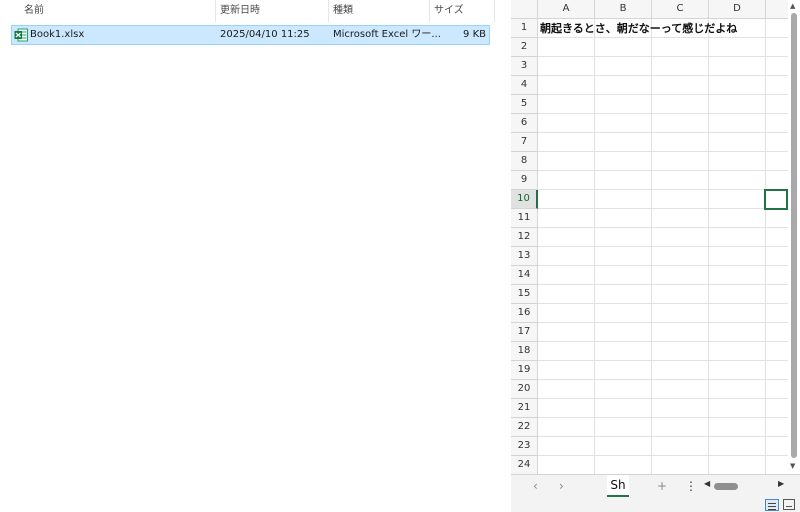 This screenshot has height=512, width=800. Describe the element at coordinates (561, 486) in the screenshot. I see `next-sheet-icon: ›` at that location.